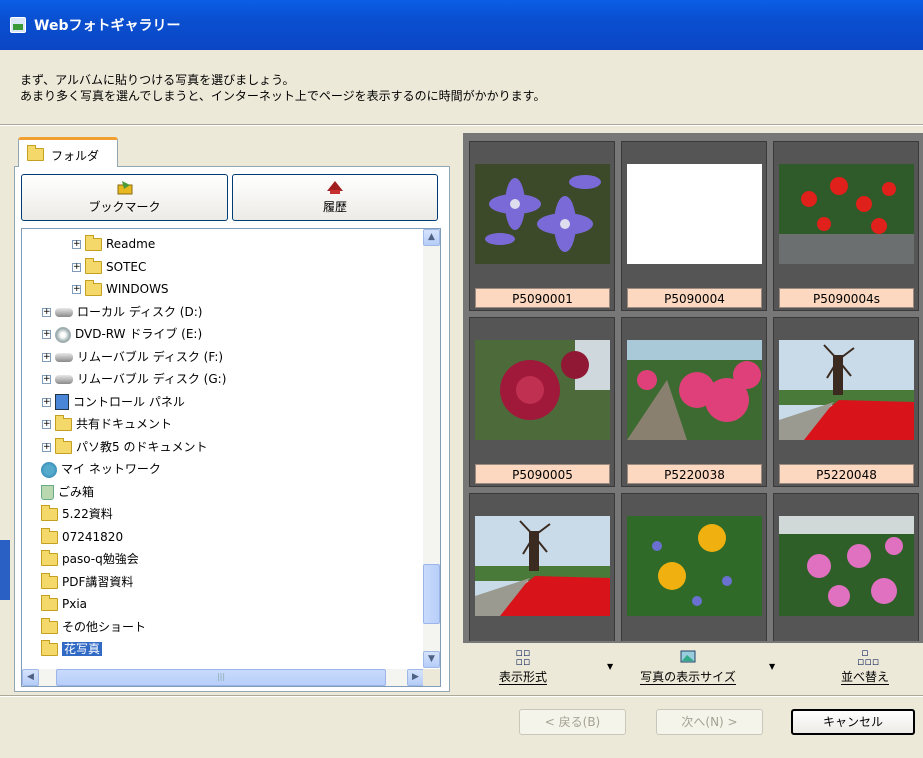  What do you see at coordinates (334, 207) in the screenshot?
I see `history-label: 履歴` at bounding box center [334, 207].